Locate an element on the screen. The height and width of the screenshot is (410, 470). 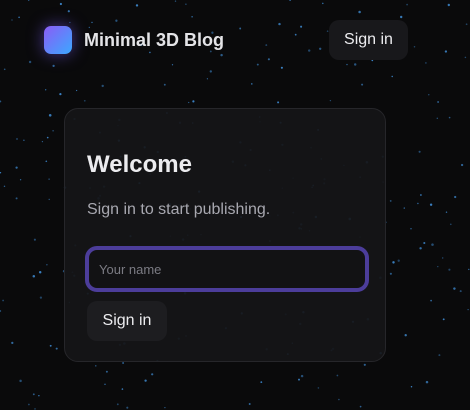
name-input is located at coordinates (227, 269).